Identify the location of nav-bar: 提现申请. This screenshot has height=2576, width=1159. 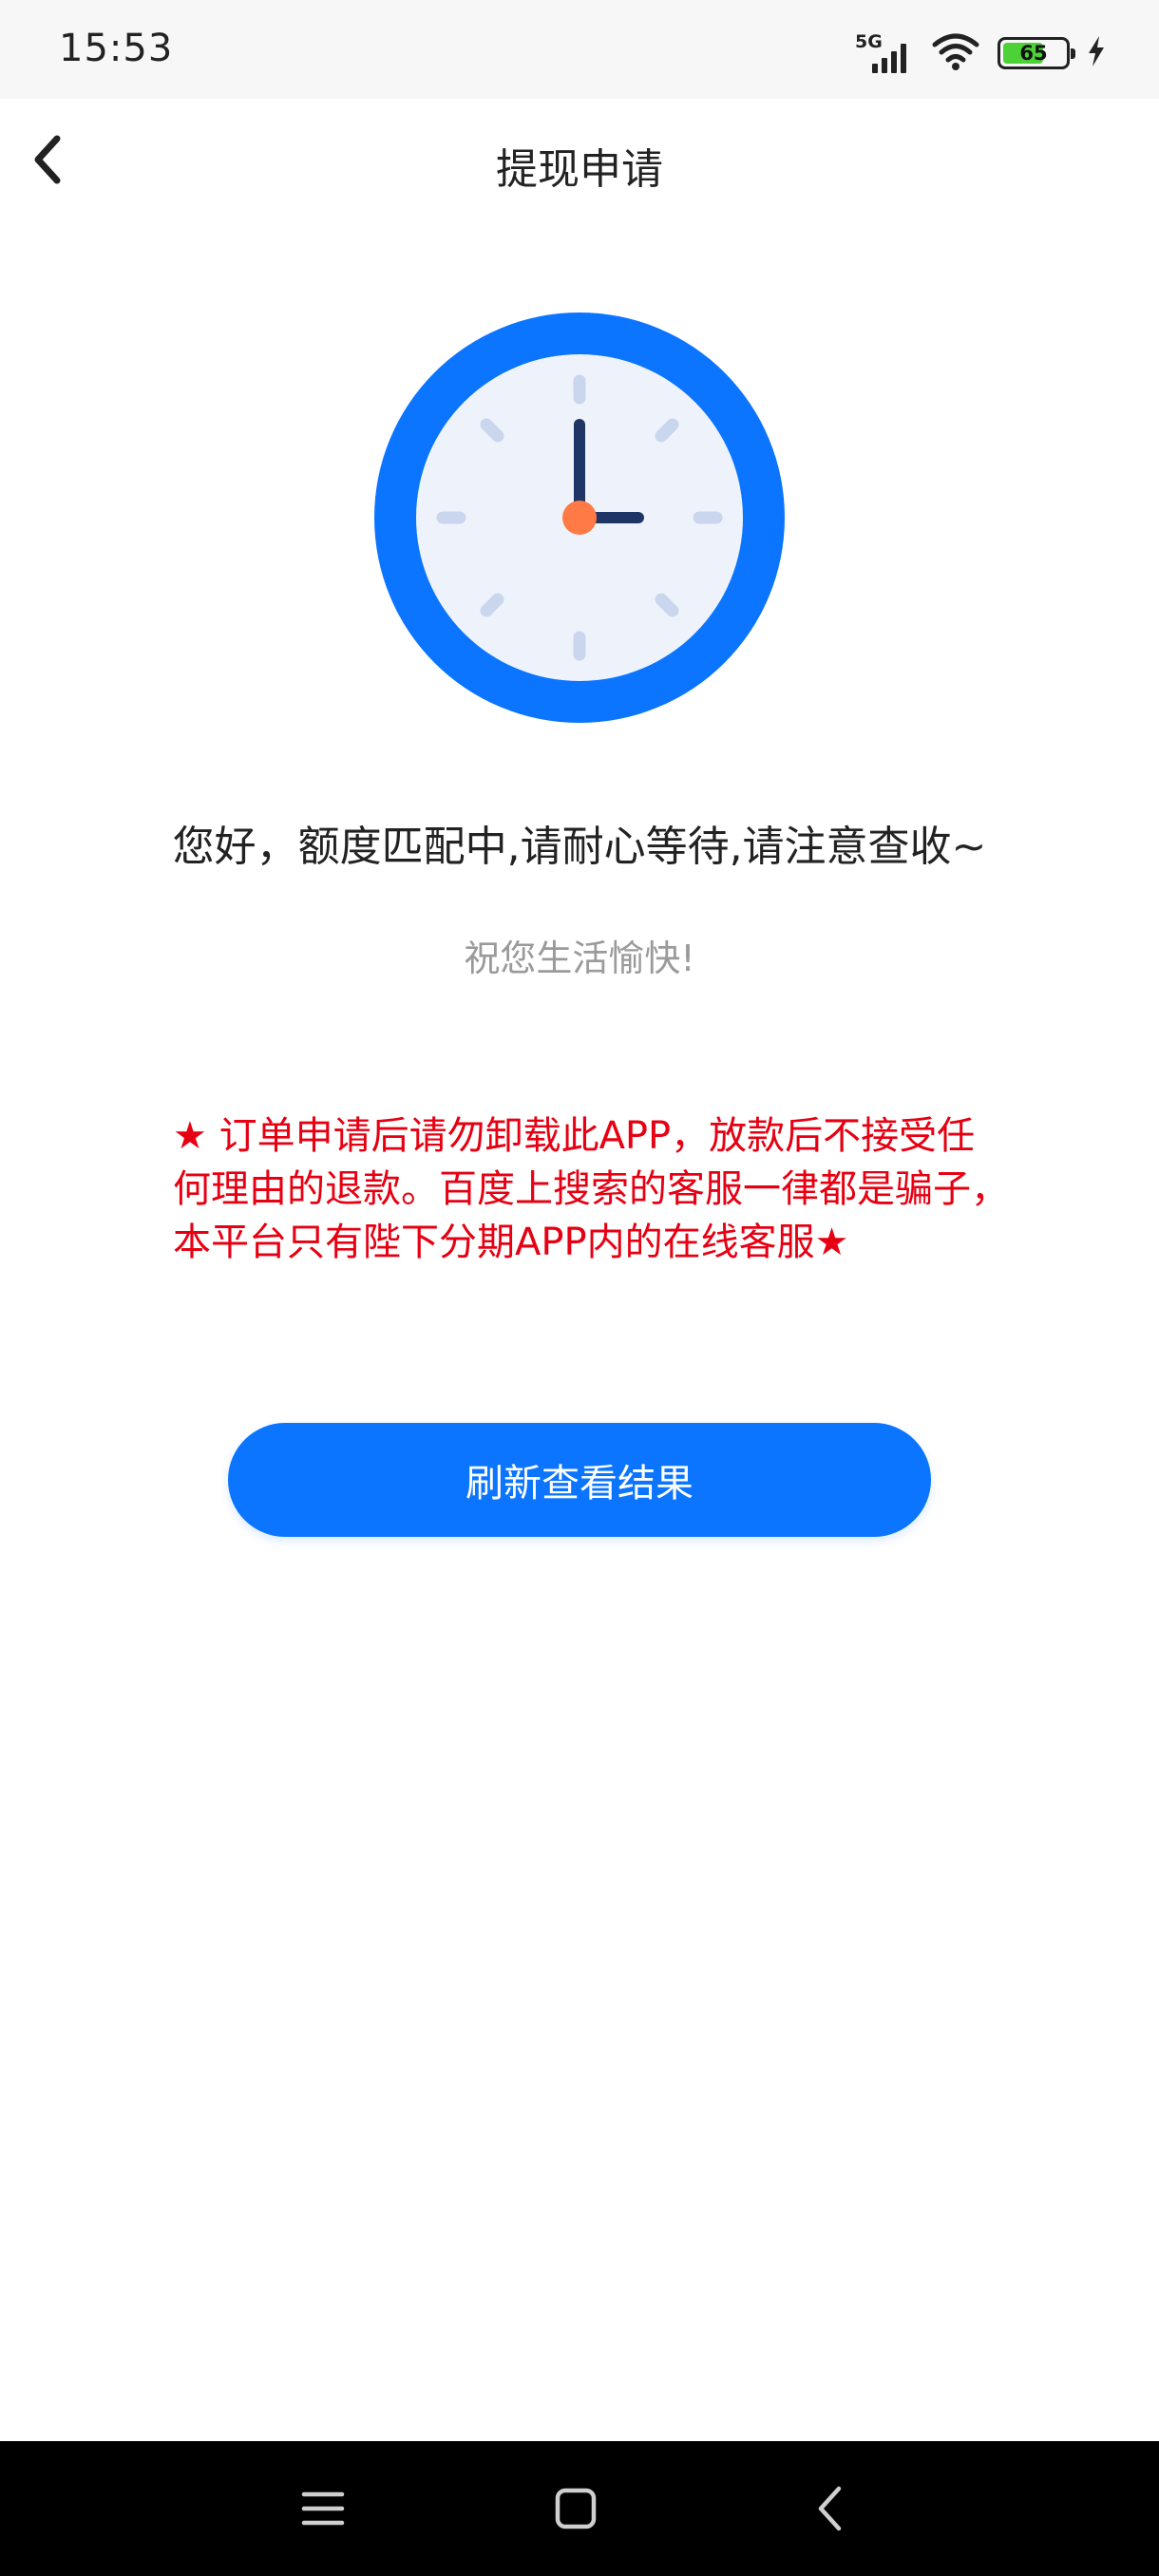
(579, 160).